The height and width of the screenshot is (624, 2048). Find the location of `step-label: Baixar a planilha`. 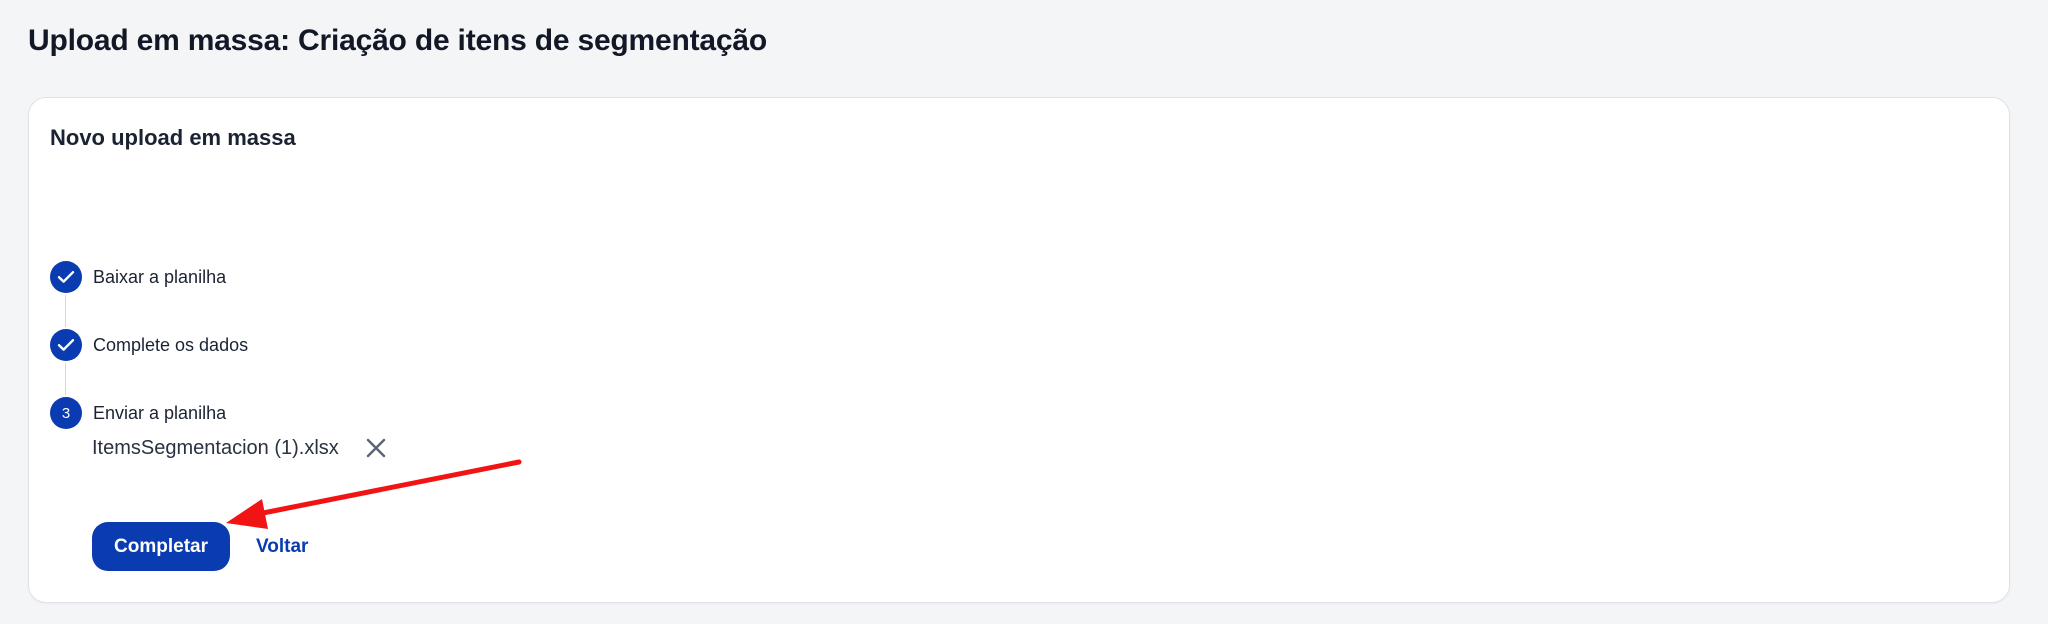

step-label: Baixar a planilha is located at coordinates (160, 276).